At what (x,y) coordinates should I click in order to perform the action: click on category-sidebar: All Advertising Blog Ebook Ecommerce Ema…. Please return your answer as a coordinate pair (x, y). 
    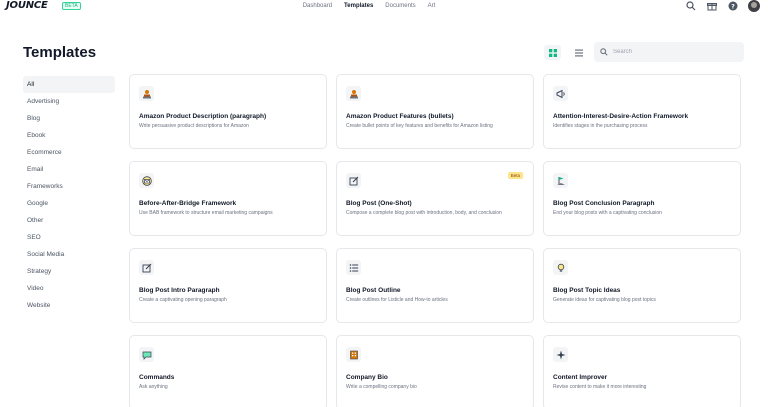
    Looking at the image, I should click on (69, 195).